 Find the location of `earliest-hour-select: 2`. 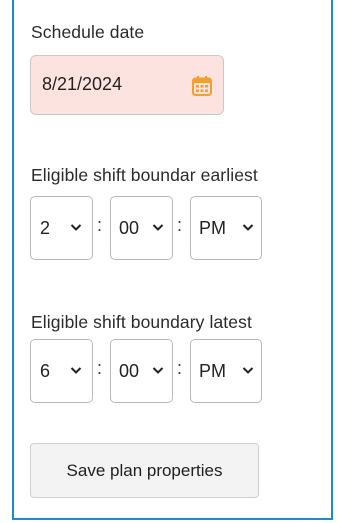

earliest-hour-select: 2 is located at coordinates (61, 228).